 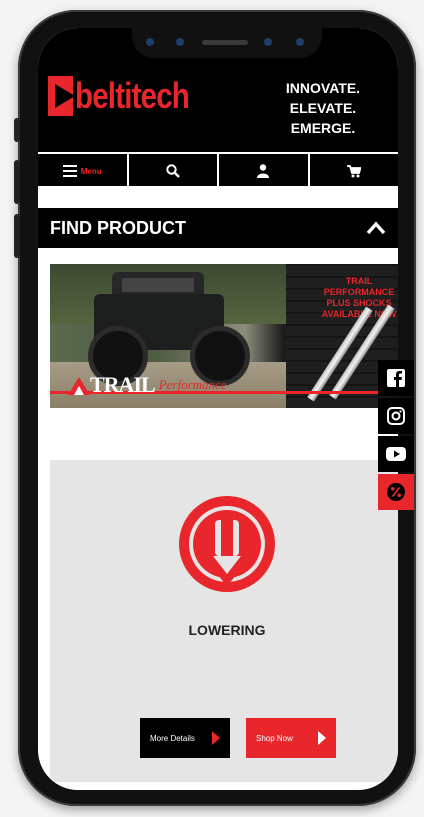 I want to click on brand-tagline: INNOVATE. ELEVATE. EMERGE., so click(x=323, y=108).